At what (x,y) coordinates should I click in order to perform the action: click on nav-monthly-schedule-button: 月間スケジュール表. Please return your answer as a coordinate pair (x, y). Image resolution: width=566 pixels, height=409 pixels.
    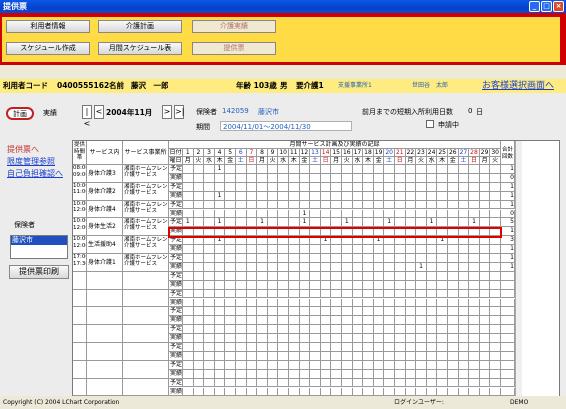
    Looking at the image, I should click on (140, 48).